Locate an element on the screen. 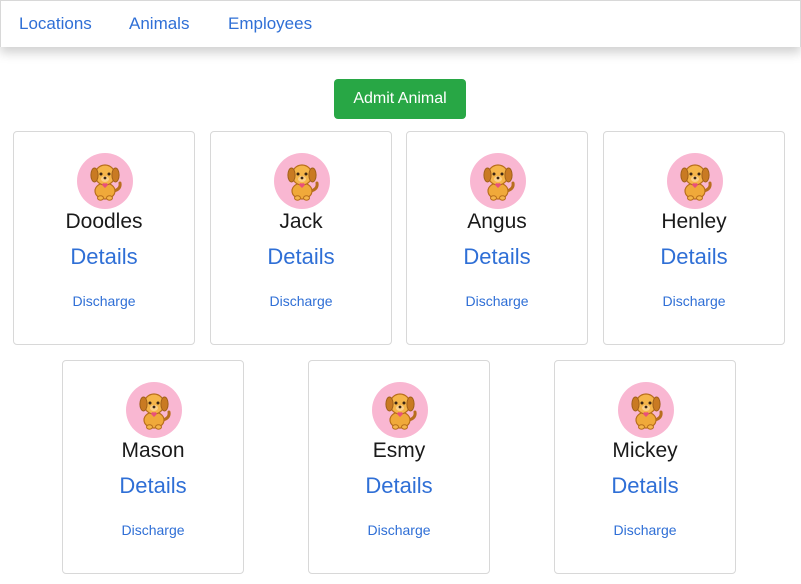  animal-card: Esmy Details Discharge is located at coordinates (399, 467).